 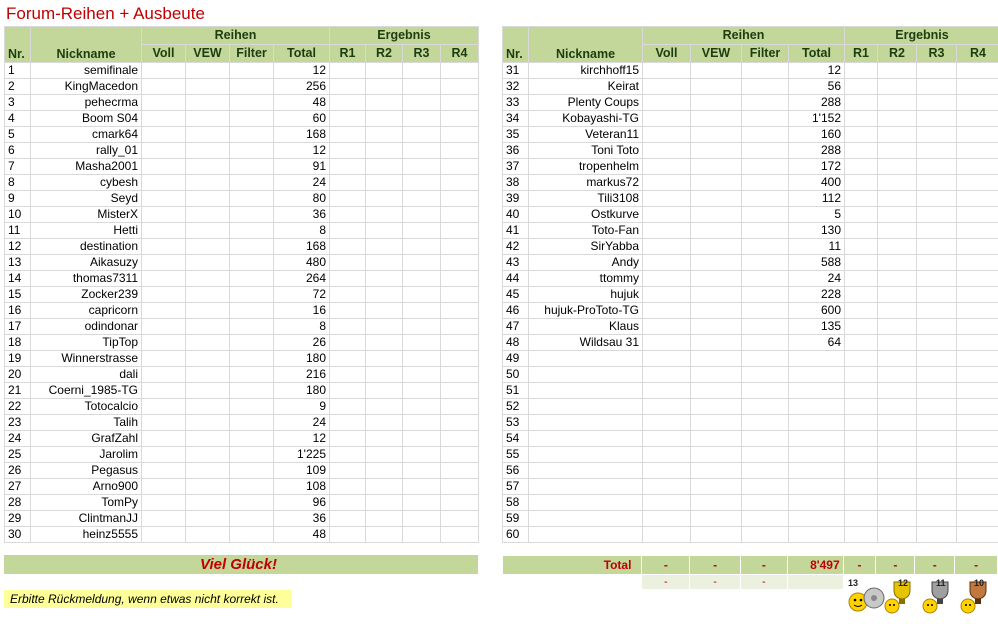 What do you see at coordinates (750, 422) in the screenshot?
I see `table-row: 53` at bounding box center [750, 422].